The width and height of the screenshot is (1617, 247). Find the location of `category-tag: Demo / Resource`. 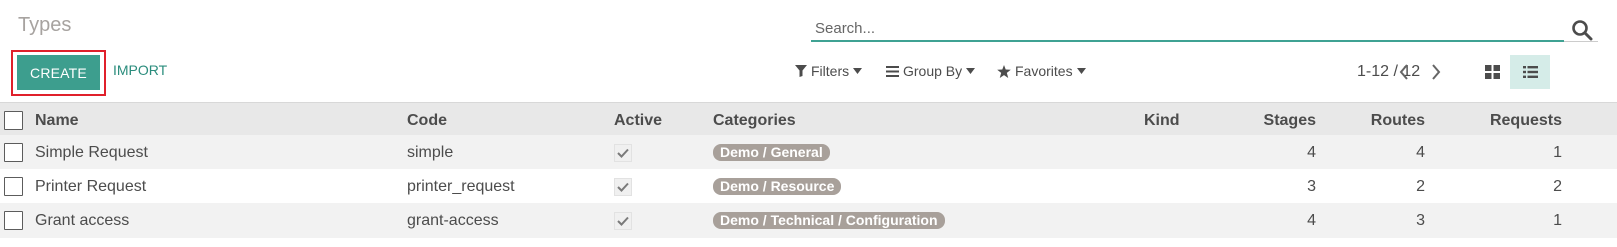

category-tag: Demo / Resource is located at coordinates (777, 186).